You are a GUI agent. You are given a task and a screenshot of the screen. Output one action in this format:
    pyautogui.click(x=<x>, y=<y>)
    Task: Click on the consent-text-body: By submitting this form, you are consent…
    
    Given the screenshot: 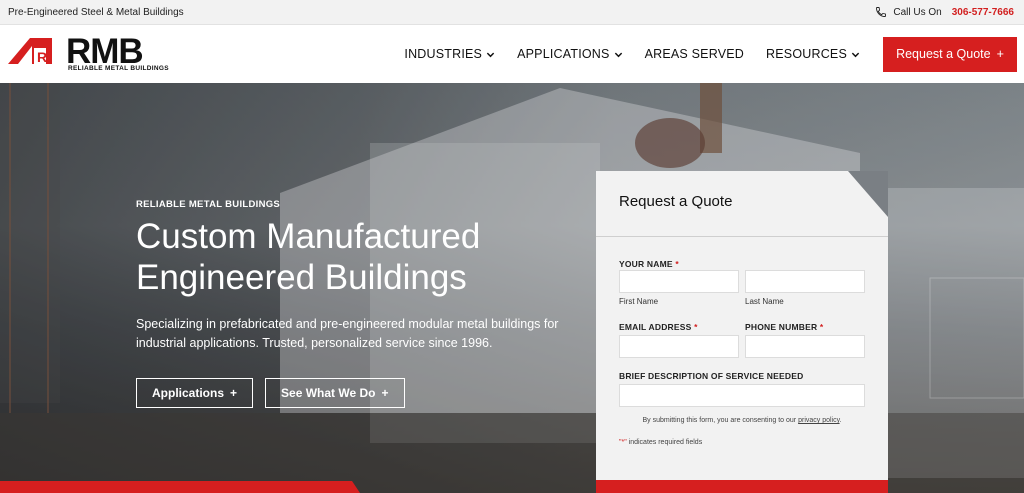 What is the action you would take?
    pyautogui.click(x=719, y=420)
    